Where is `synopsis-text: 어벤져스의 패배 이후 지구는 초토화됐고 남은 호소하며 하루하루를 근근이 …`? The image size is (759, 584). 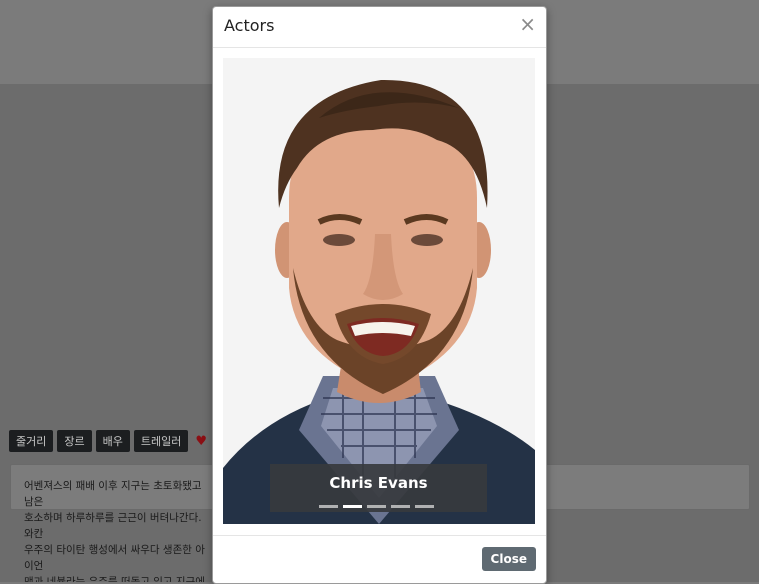 synopsis-text: 어벤져스의 패배 이후 지구는 초토화됐고 남은 호소하며 하루하루를 근근이 … is located at coordinates (114, 531).